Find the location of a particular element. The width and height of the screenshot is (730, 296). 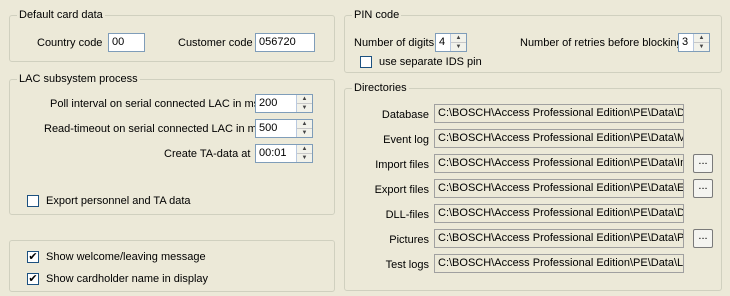

read-timeout-buttons: ▲ ▼ is located at coordinates (304, 128).